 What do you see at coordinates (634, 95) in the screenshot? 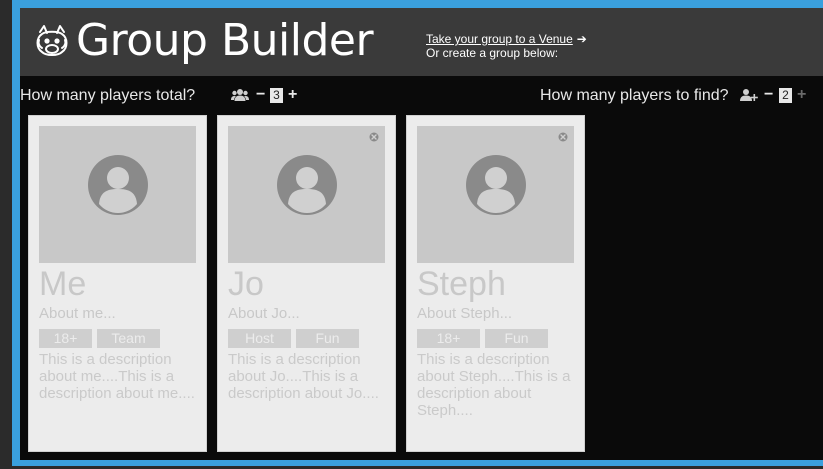
I see `find-players-label: How many players to find?` at bounding box center [634, 95].